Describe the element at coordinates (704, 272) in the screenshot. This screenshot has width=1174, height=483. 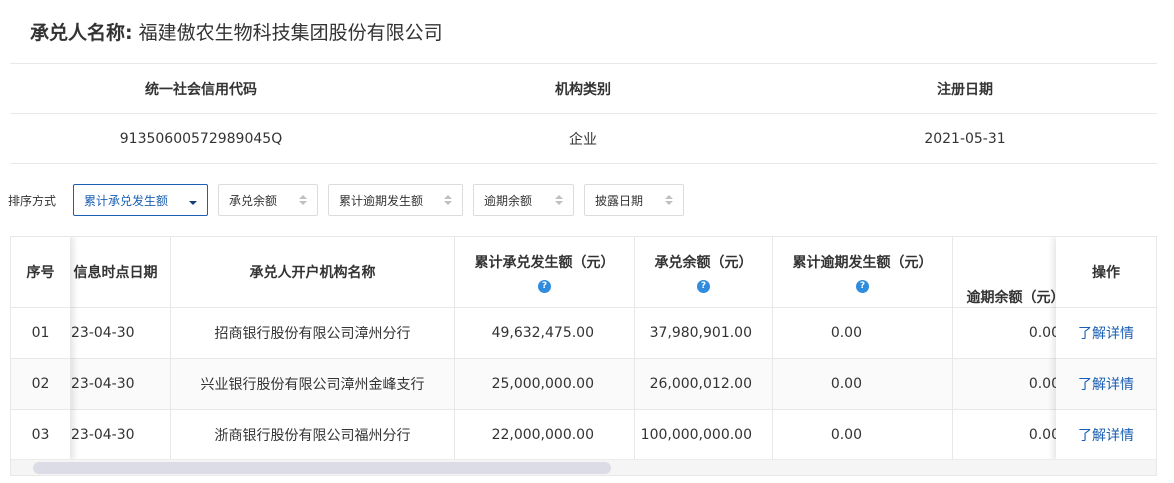
I see `acceptance-balance-header: 承兑余额（元） ?` at that location.